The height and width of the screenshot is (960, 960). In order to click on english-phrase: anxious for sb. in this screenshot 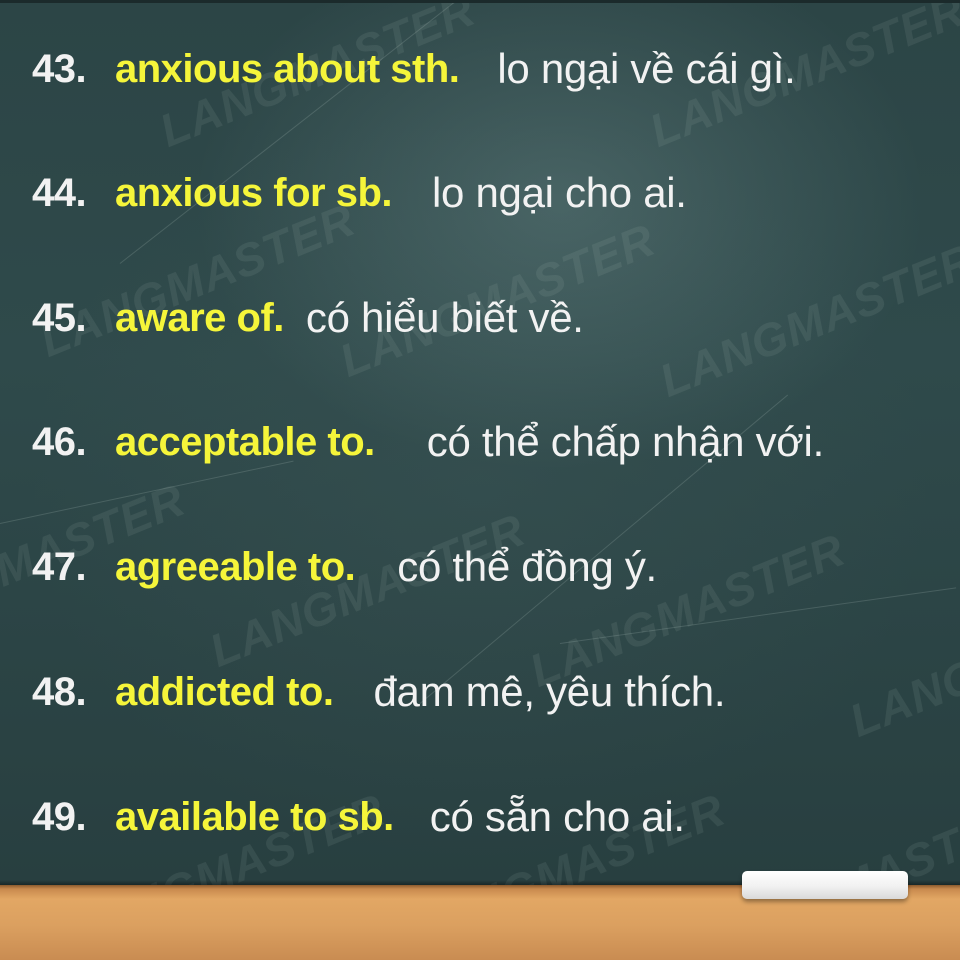, I will do `click(254, 192)`.